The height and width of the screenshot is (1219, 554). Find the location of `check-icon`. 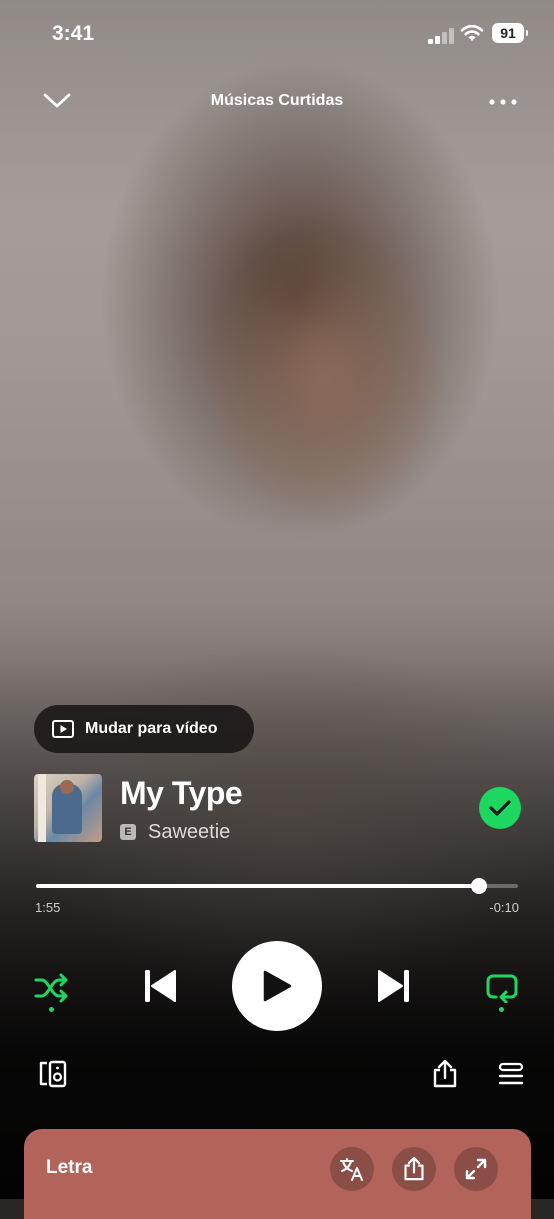

check-icon is located at coordinates (500, 808).